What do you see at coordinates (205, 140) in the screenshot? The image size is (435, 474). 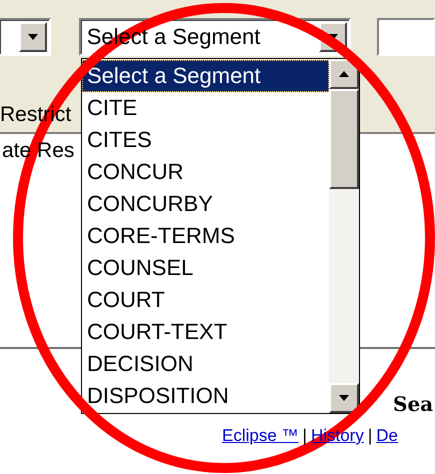 I see `segment-option: CITES` at bounding box center [205, 140].